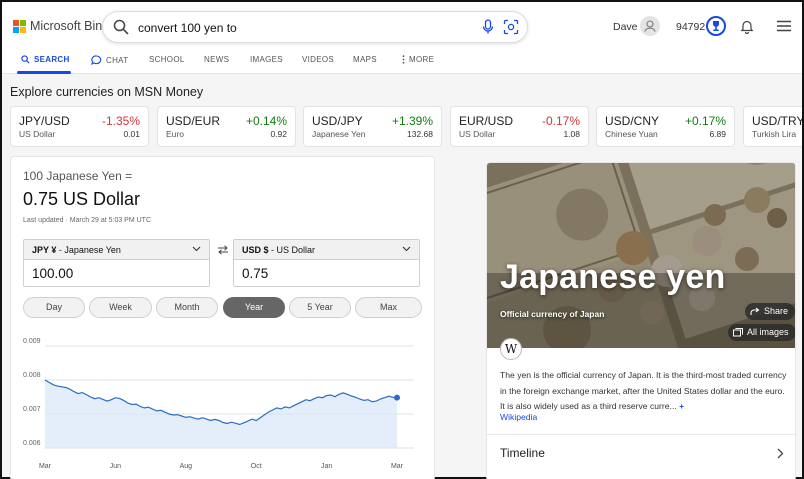 Image resolution: width=804 pixels, height=479 pixels. Describe the element at coordinates (560, 121) in the screenshot. I see `card-change: -0.17%` at that location.